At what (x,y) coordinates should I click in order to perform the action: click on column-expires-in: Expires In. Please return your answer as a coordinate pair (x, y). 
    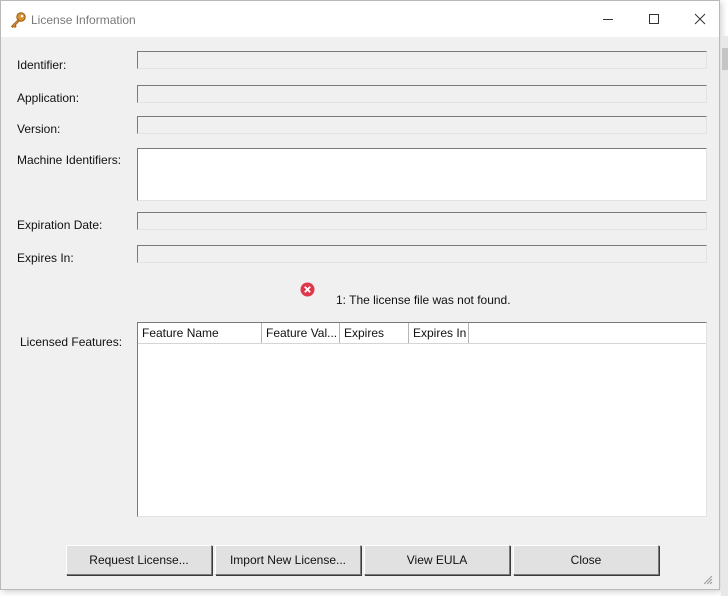
    Looking at the image, I should click on (439, 333).